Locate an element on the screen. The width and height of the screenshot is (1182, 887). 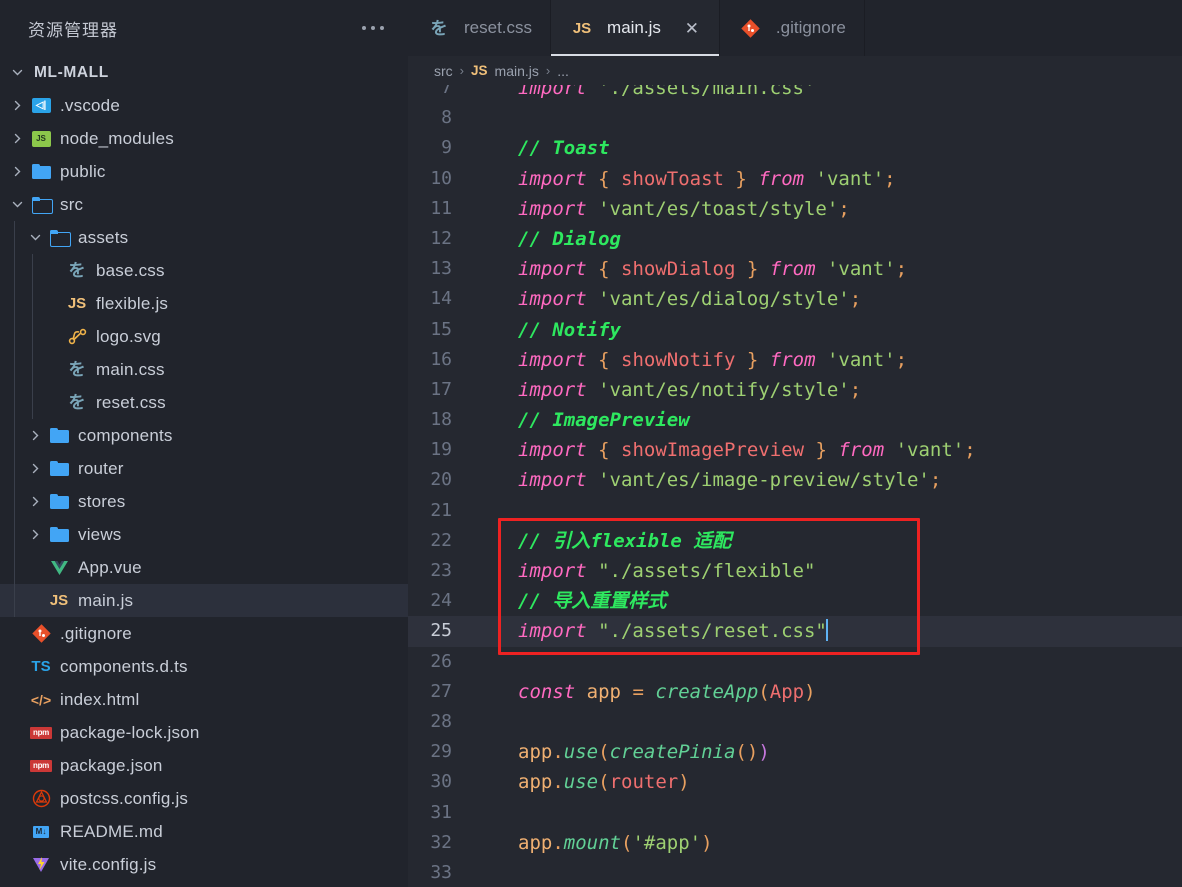
code-line-32: 32 app.mount('#app') is located at coordinates (795, 843).